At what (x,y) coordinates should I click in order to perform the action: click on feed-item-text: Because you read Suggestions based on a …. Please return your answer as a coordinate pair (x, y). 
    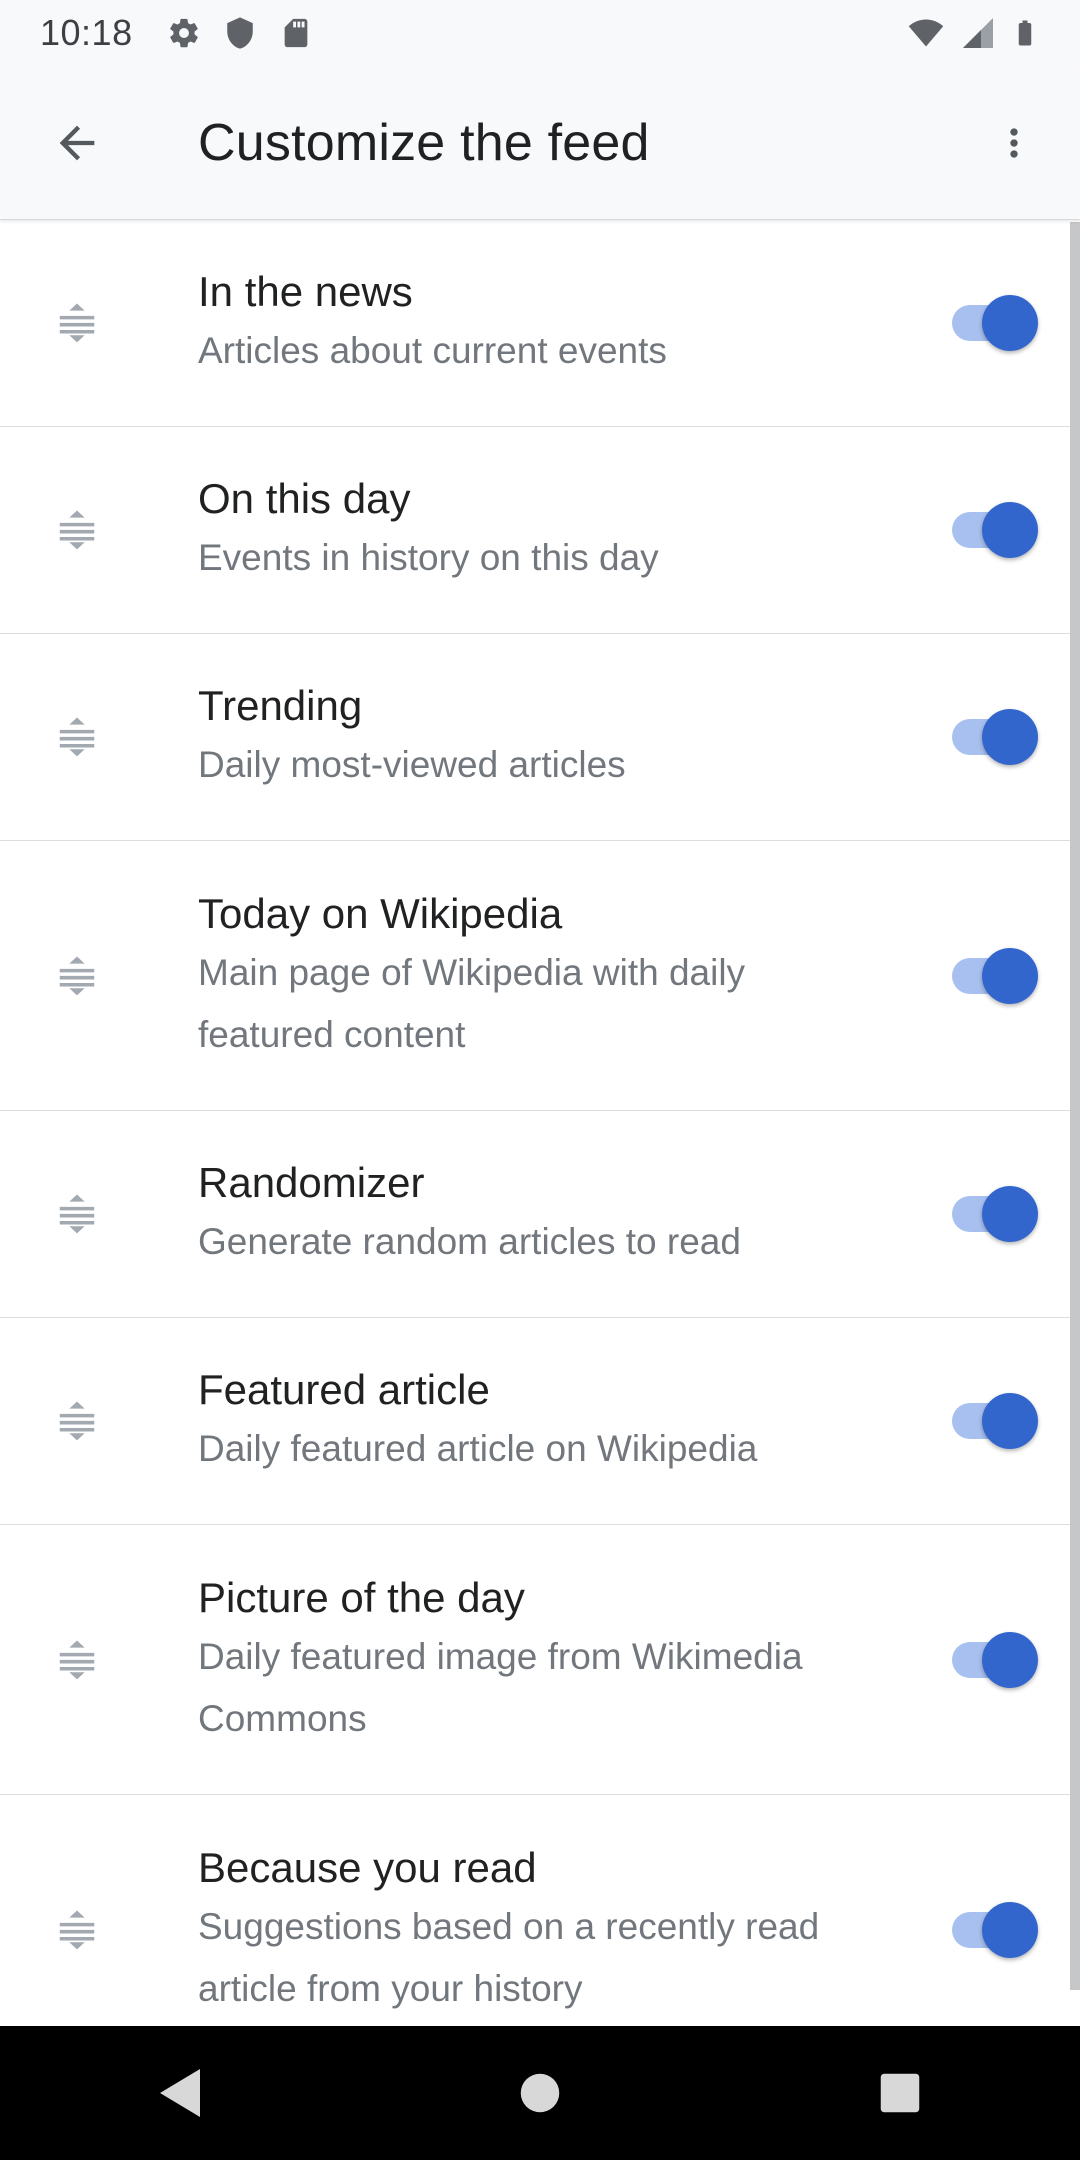
    Looking at the image, I should click on (538, 1930).